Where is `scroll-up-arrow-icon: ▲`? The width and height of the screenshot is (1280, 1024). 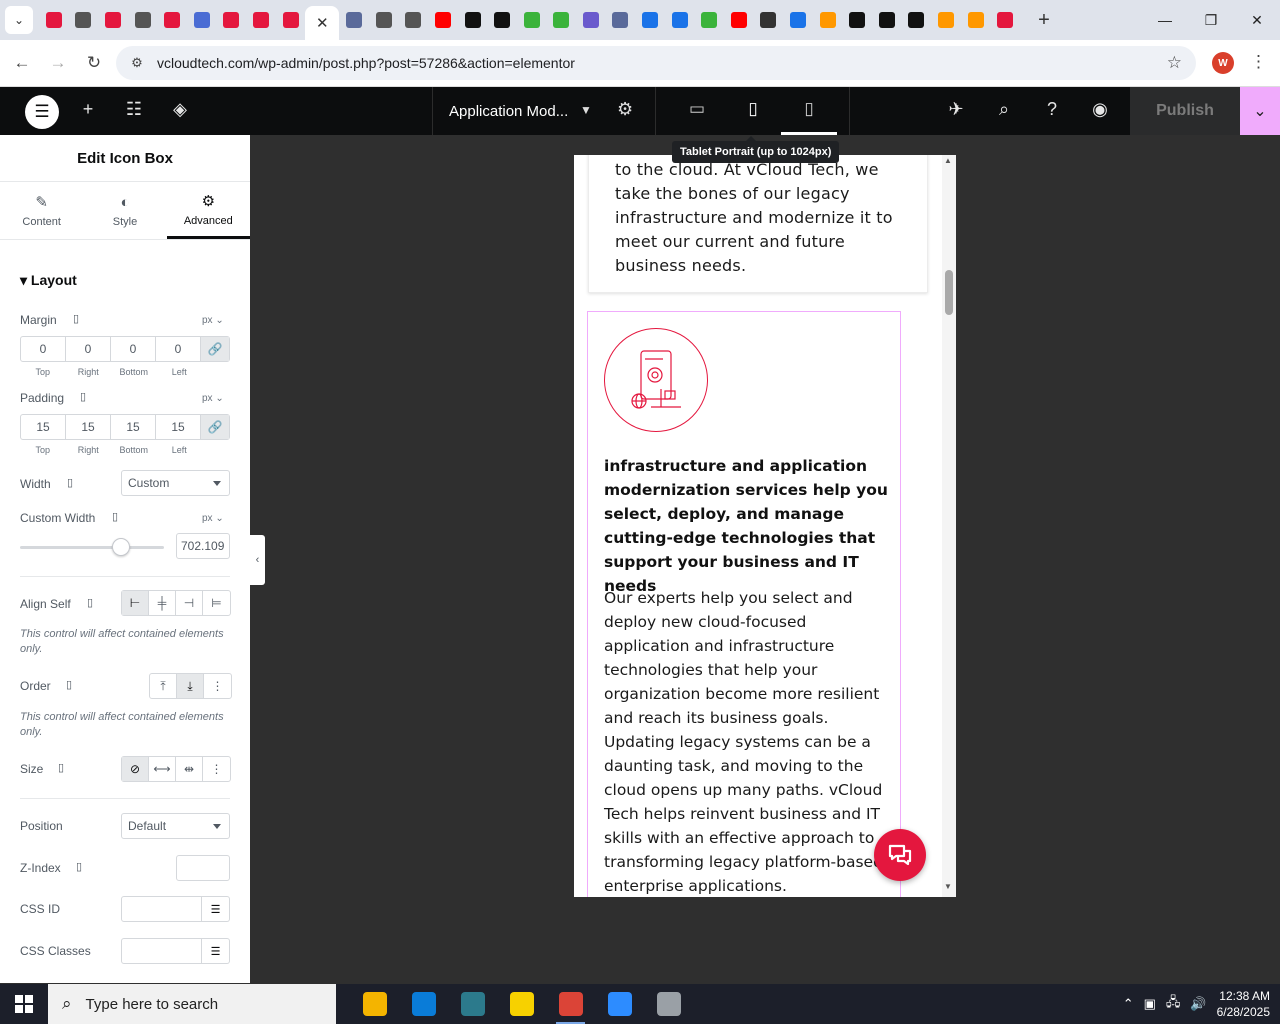
scroll-up-arrow-icon: ▲ is located at coordinates (948, 160).